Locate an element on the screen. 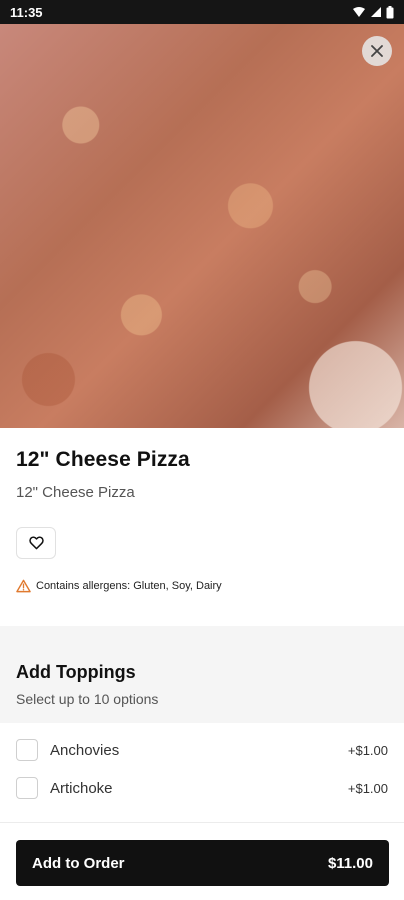  option-label: Anchovies is located at coordinates (85, 750).